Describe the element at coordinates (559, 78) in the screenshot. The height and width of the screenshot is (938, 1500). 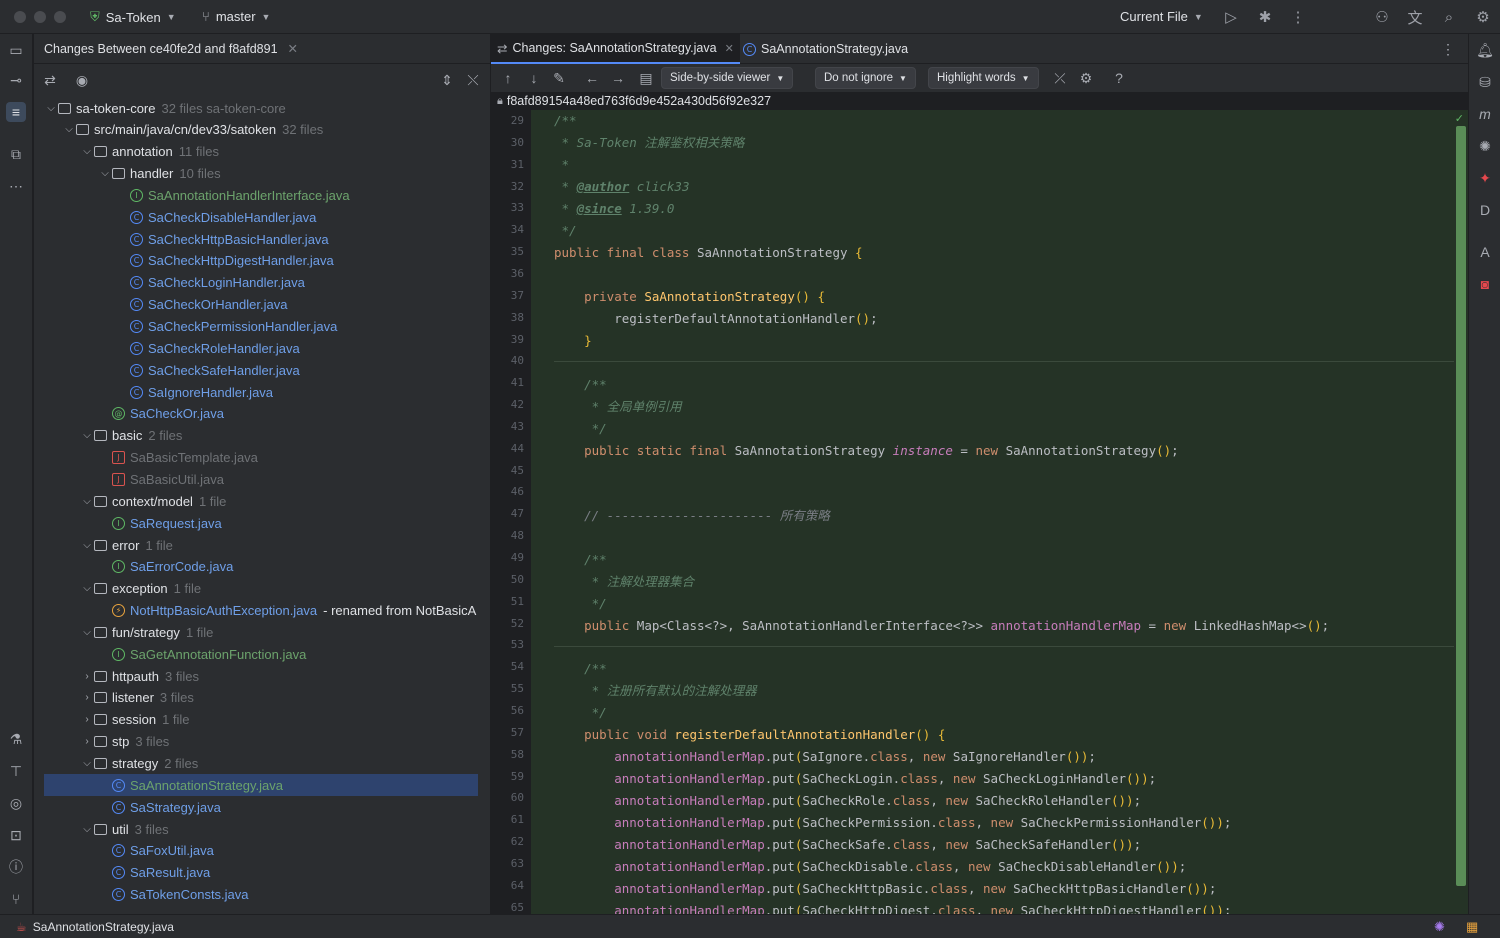
I see `edit-icon: ✎` at that location.